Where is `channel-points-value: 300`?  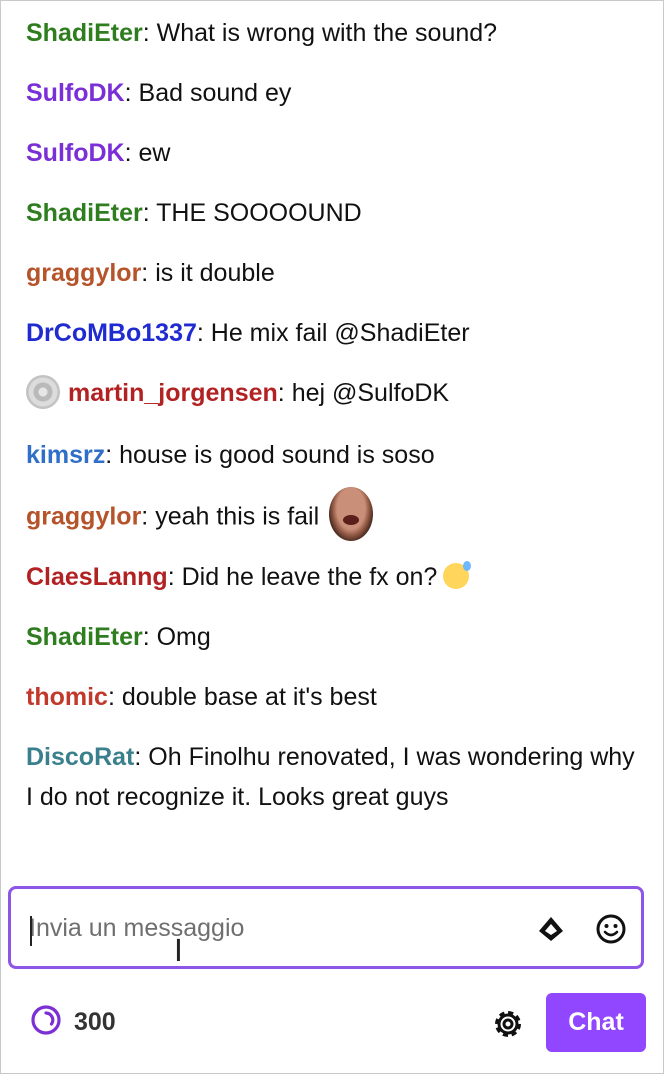 channel-points-value: 300 is located at coordinates (95, 1021).